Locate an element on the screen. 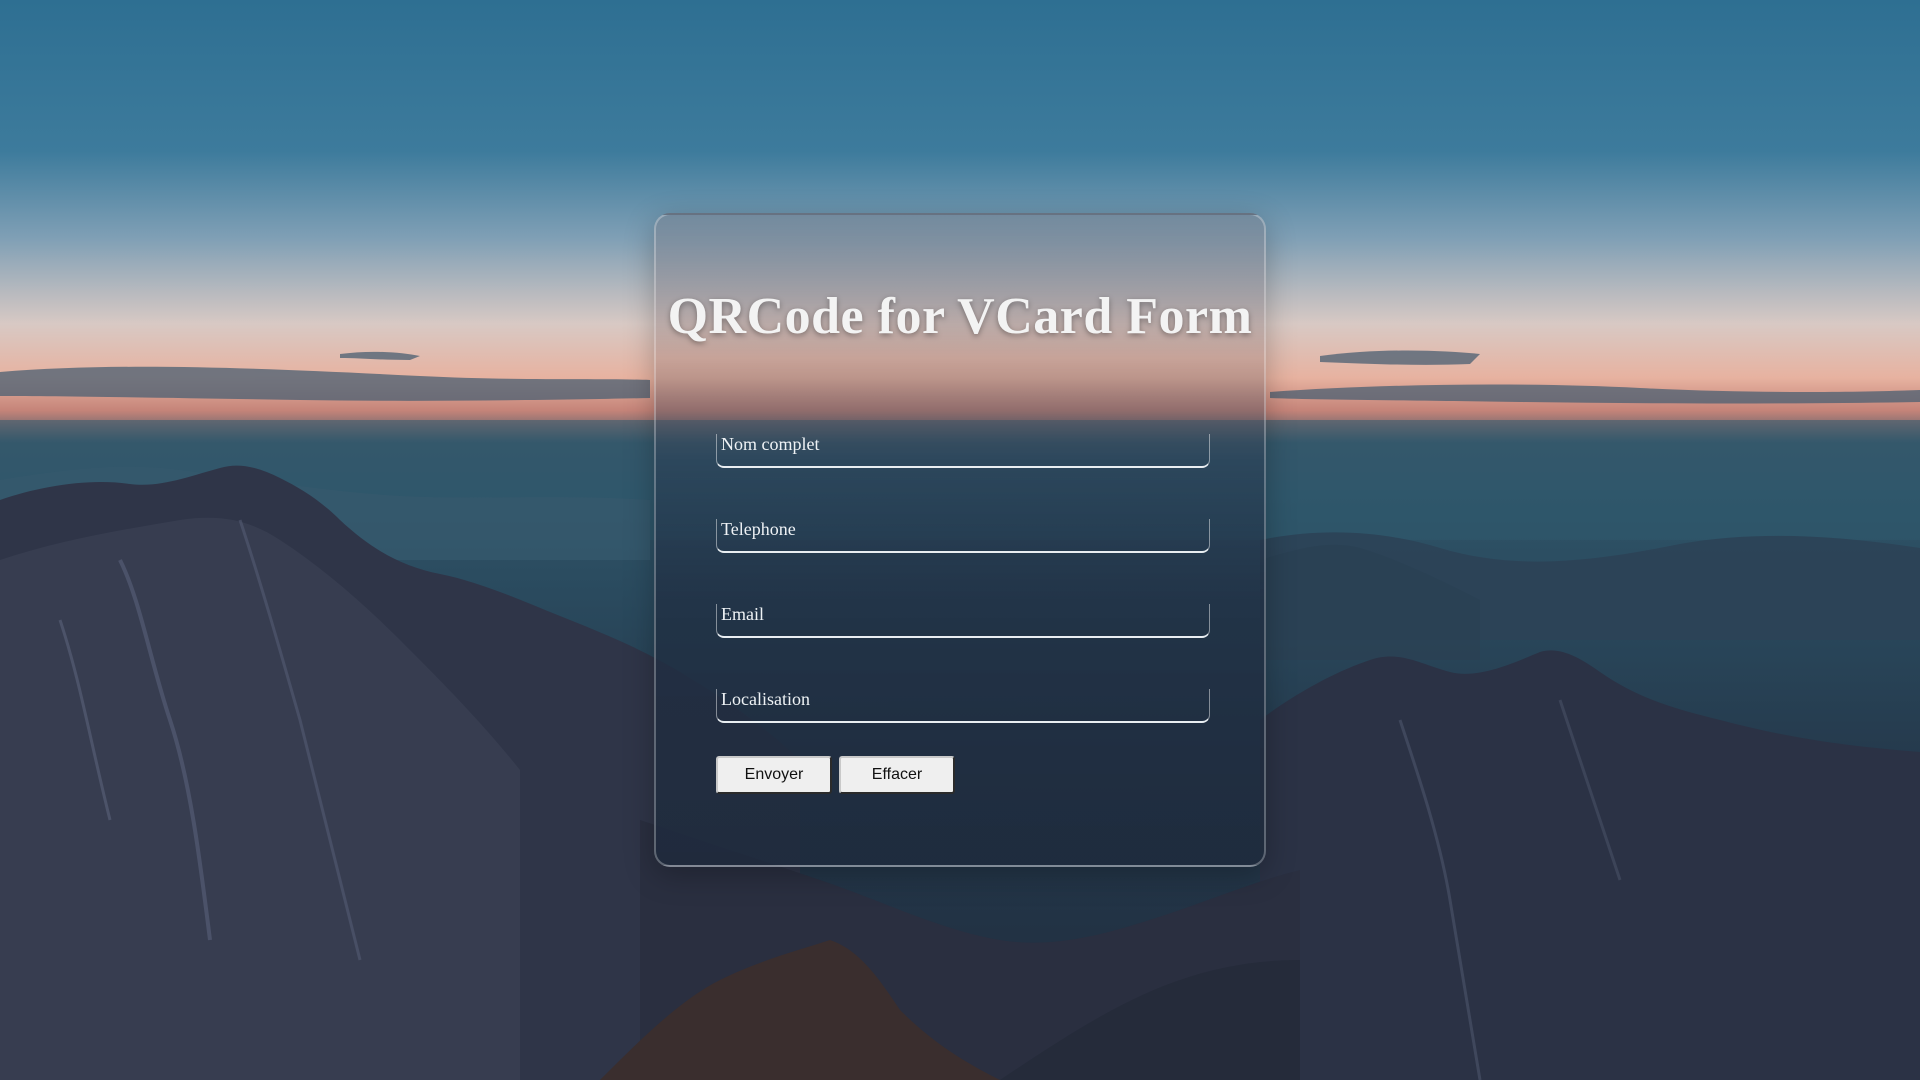 Image resolution: width=1920 pixels, height=1080 pixels. location-input is located at coordinates (965, 706).